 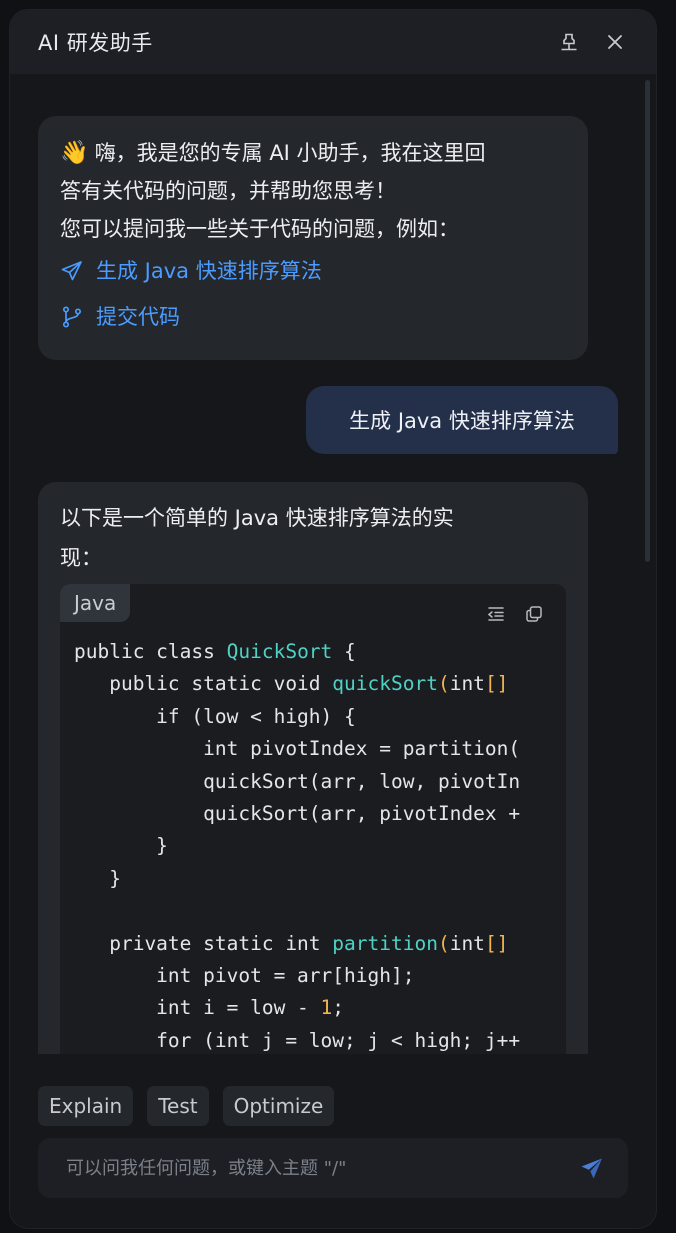 I want to click on suggestion-commit: 提交代码, so click(x=314, y=317).